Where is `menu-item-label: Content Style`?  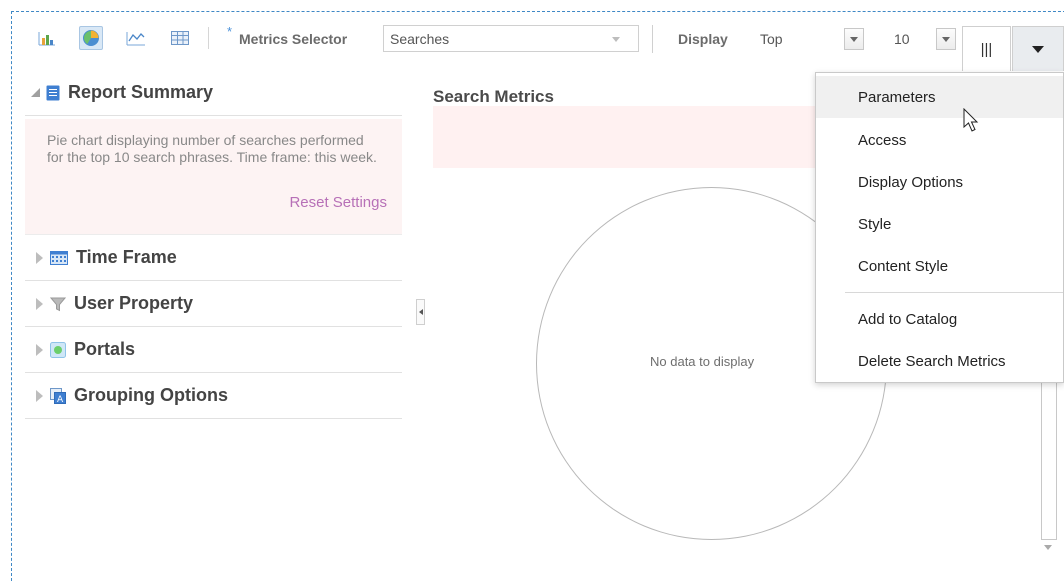
menu-item-label: Content Style is located at coordinates (903, 266).